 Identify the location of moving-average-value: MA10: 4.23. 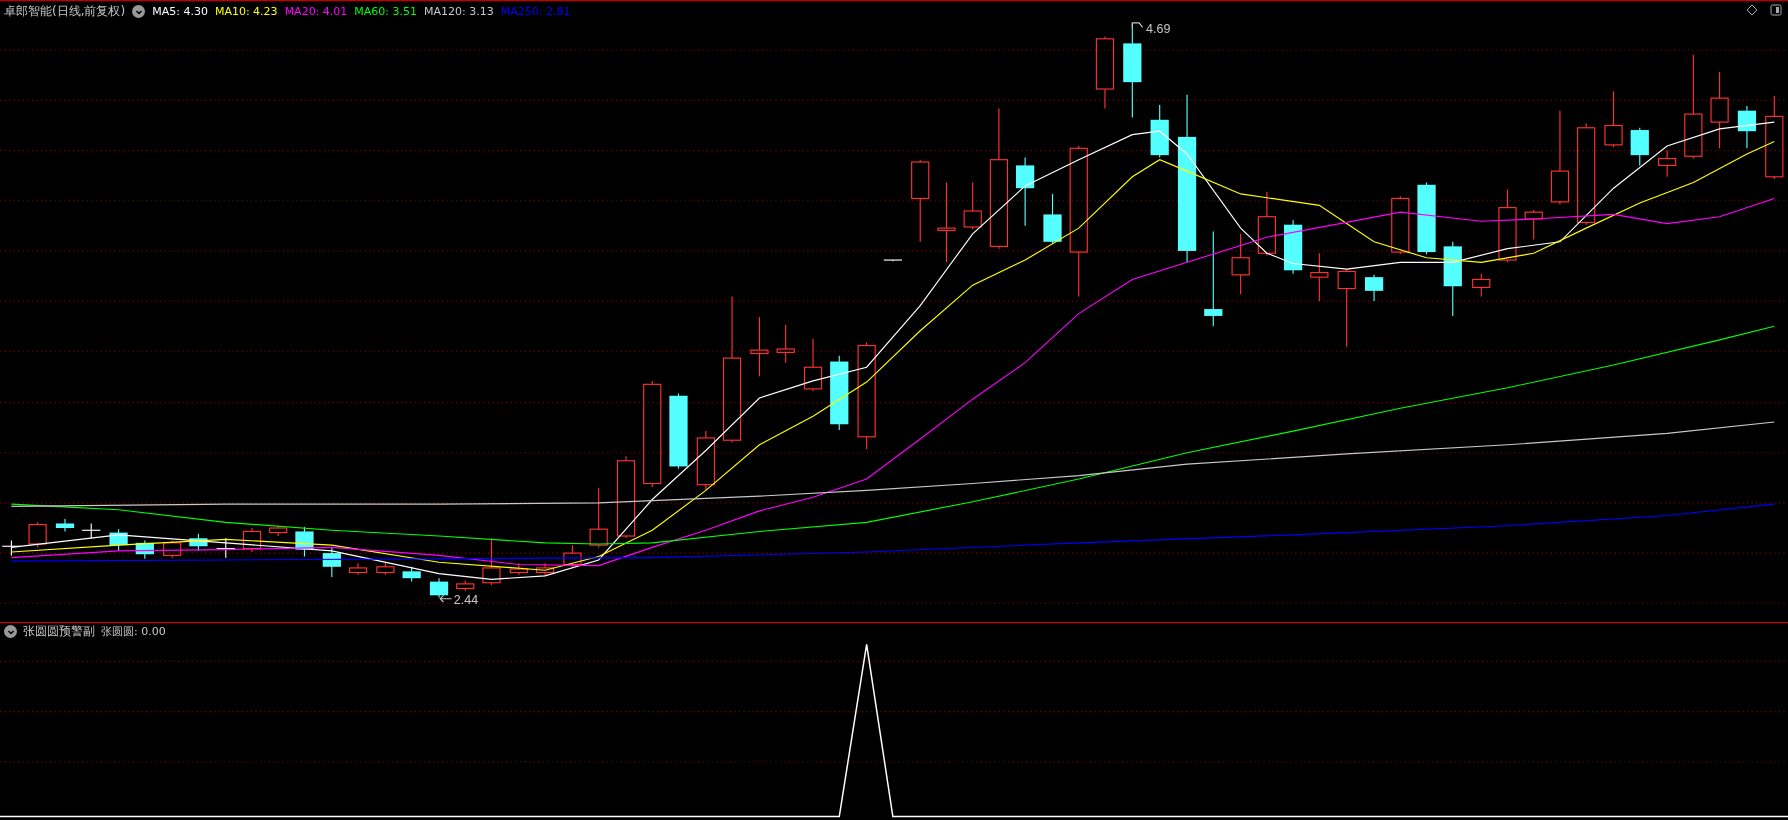
(246, 11).